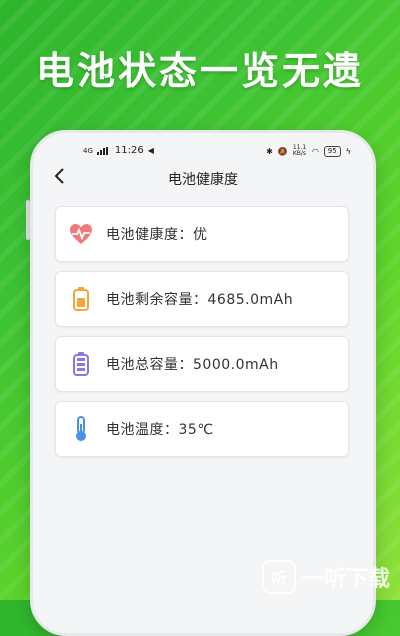  What do you see at coordinates (278, 577) in the screenshot?
I see `watermark-logo-icon: 听` at bounding box center [278, 577].